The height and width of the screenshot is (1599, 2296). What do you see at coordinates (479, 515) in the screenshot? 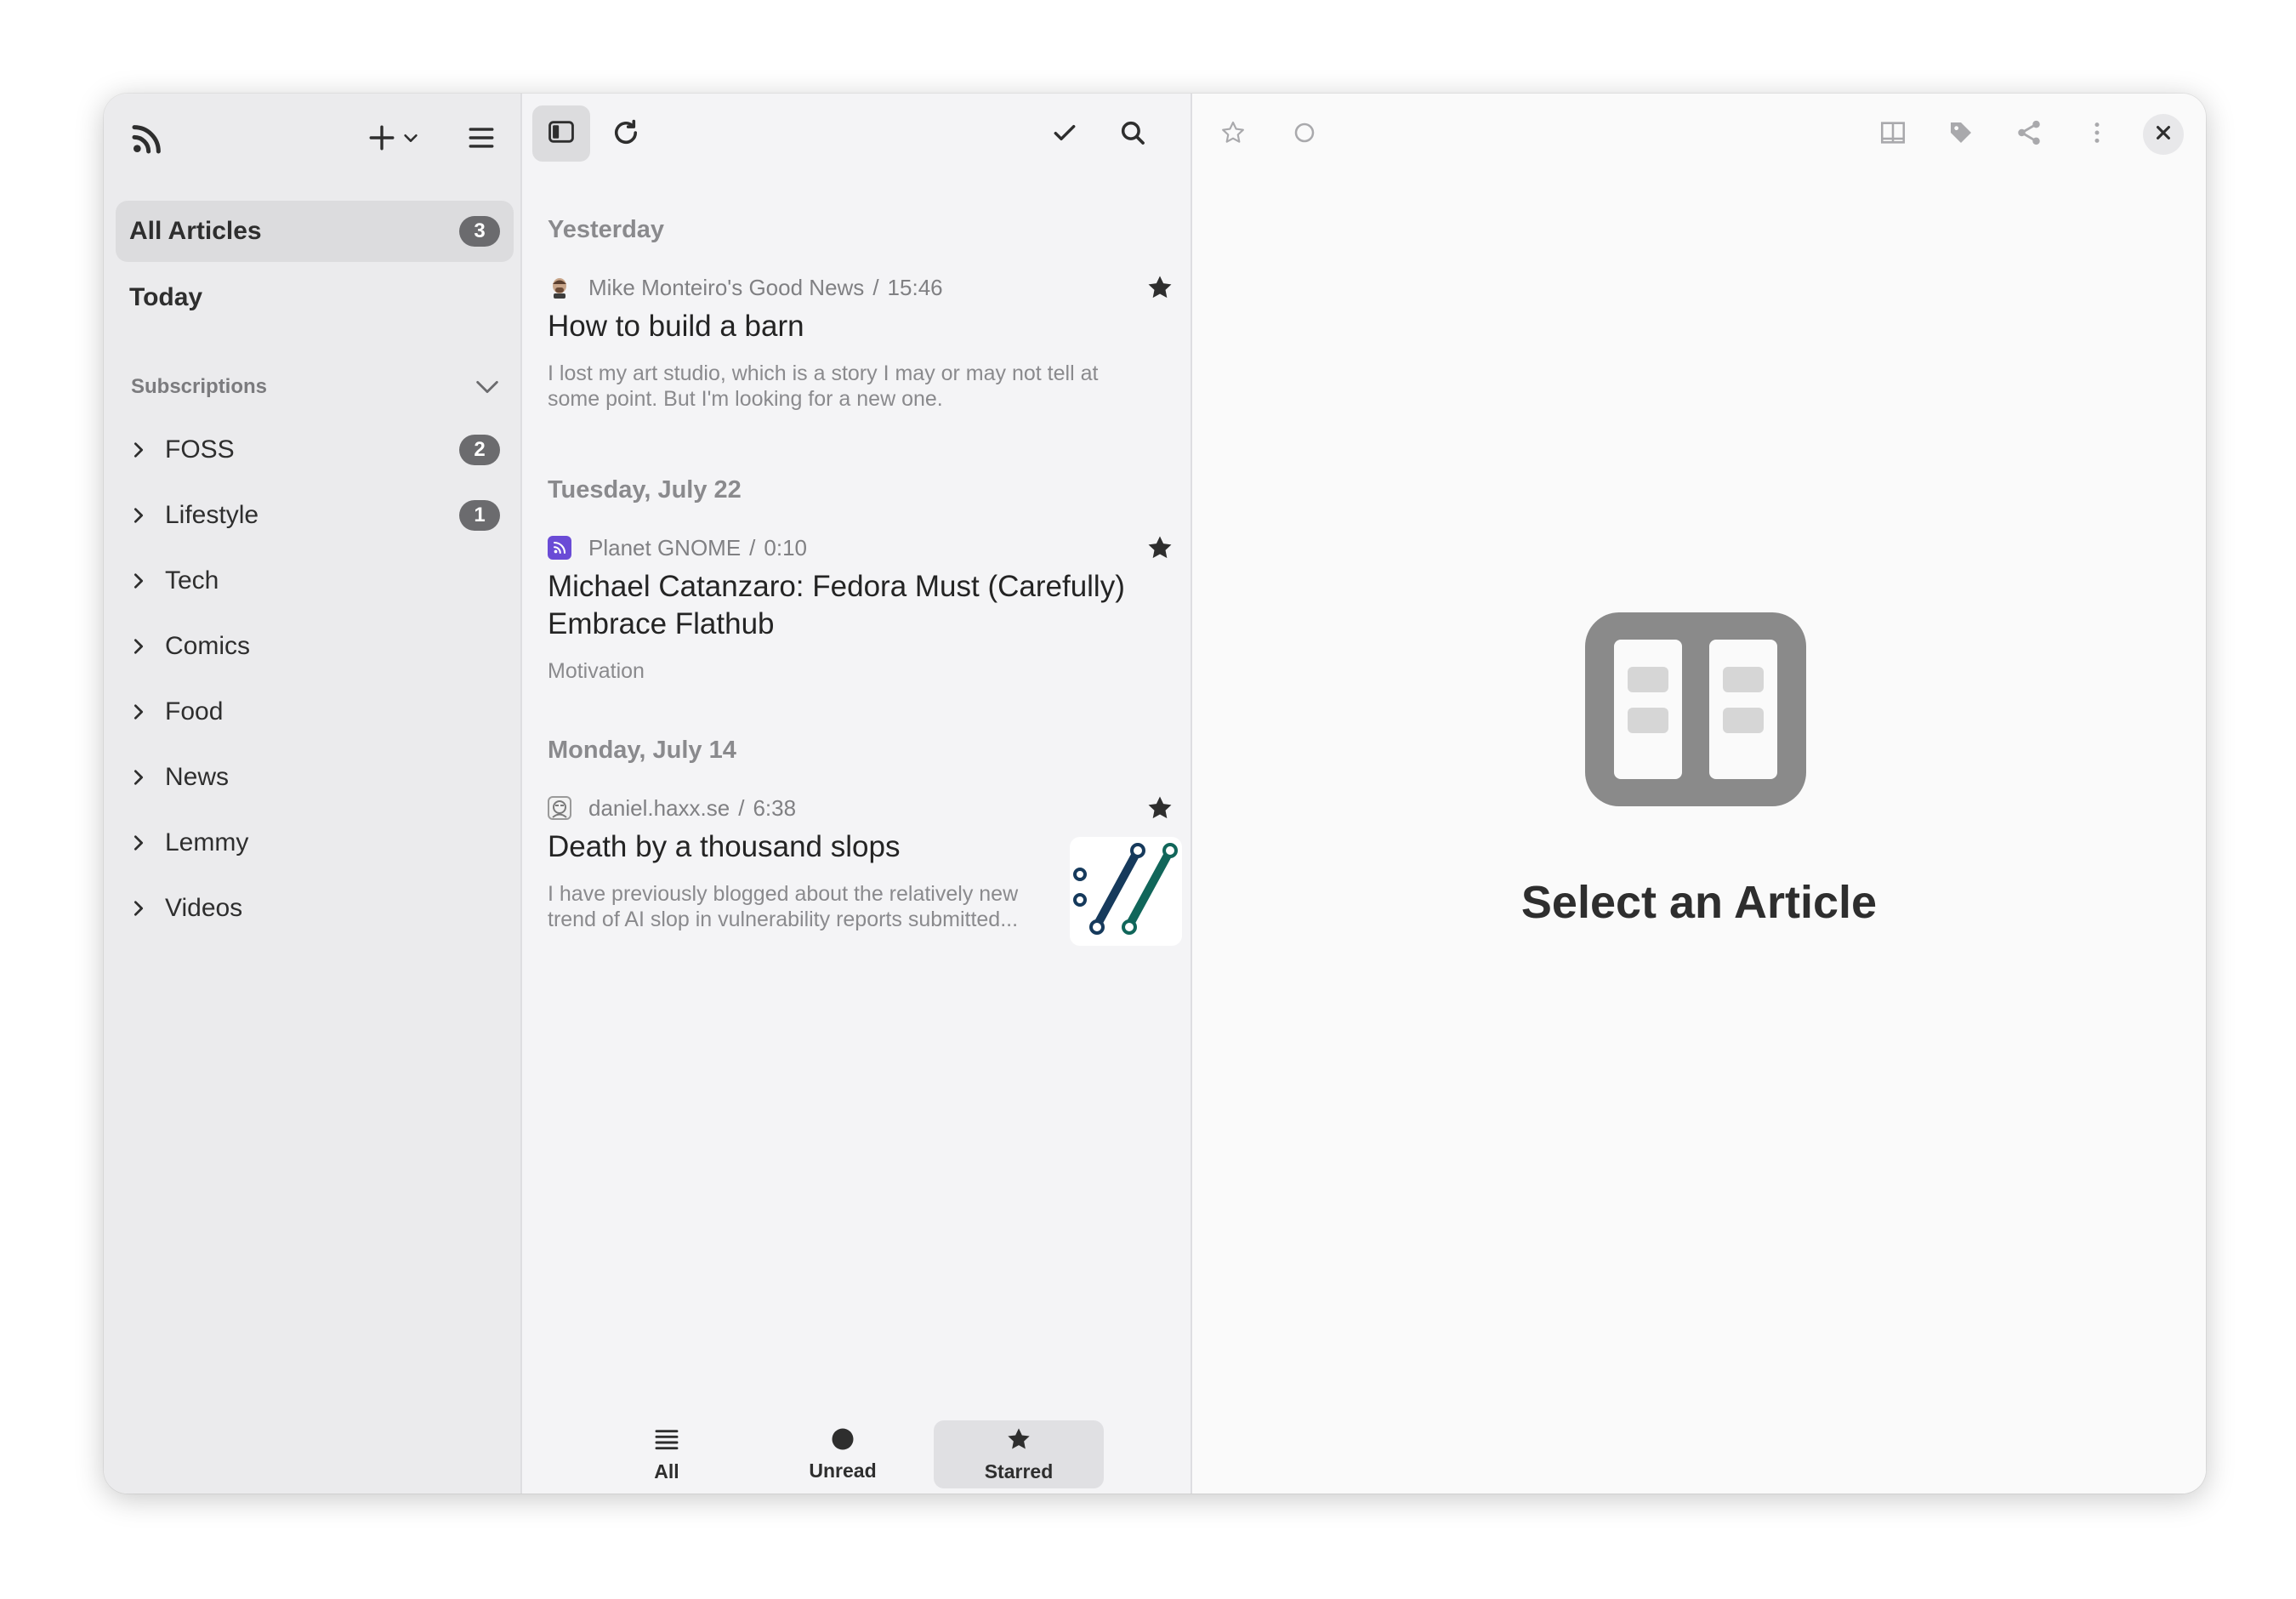
I see `category-count-badge: 1` at bounding box center [479, 515].